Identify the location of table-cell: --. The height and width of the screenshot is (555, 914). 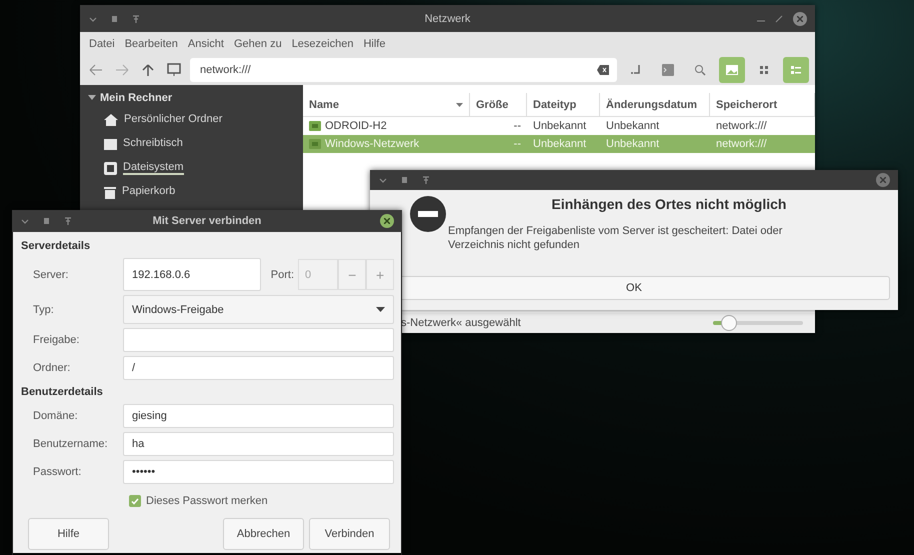
(498, 144).